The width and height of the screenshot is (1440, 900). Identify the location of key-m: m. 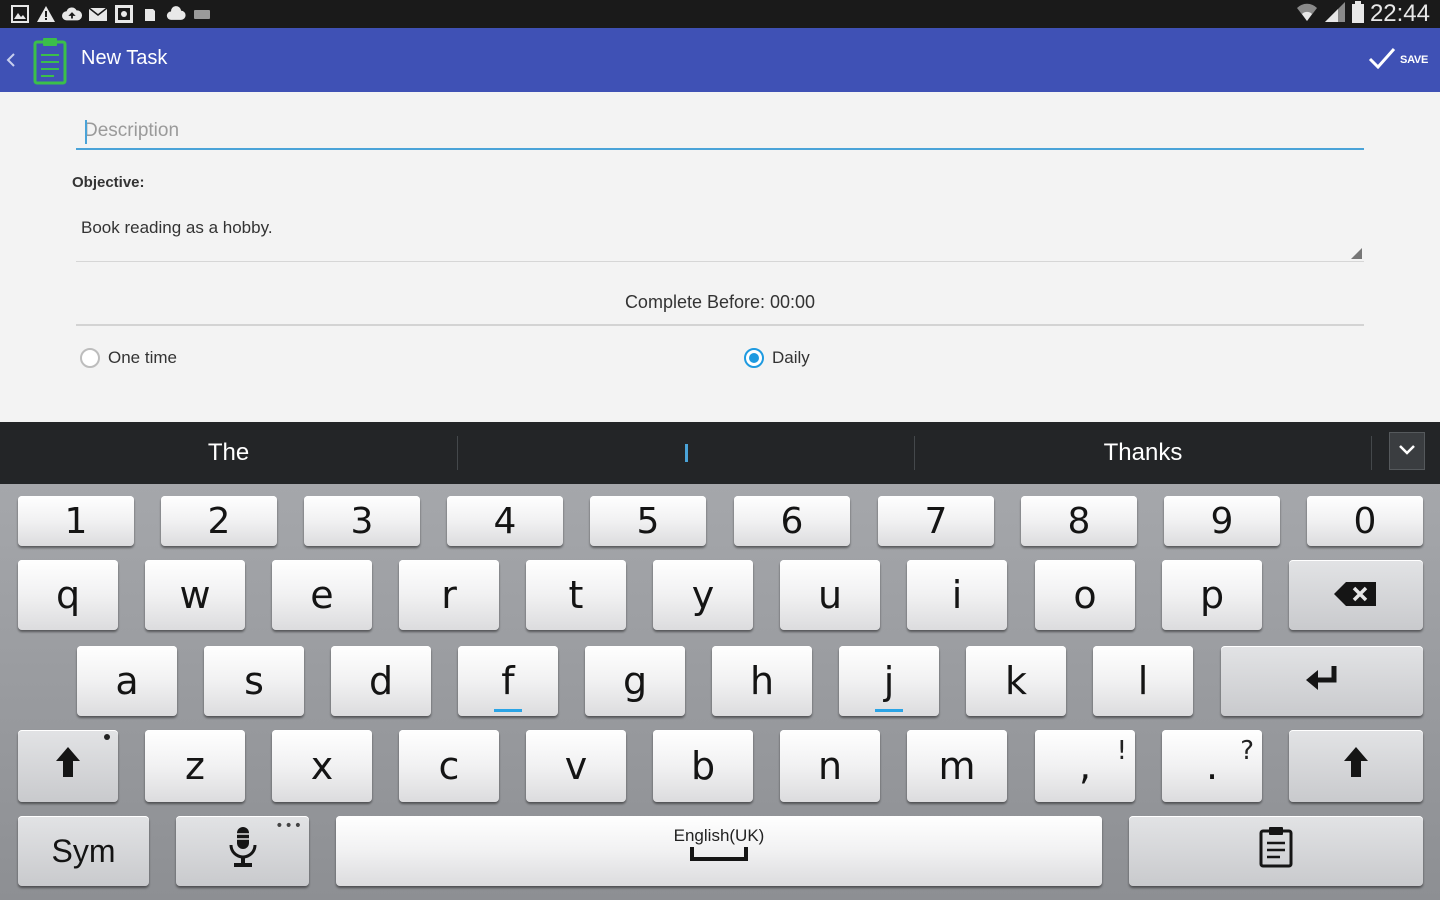
(957, 766).